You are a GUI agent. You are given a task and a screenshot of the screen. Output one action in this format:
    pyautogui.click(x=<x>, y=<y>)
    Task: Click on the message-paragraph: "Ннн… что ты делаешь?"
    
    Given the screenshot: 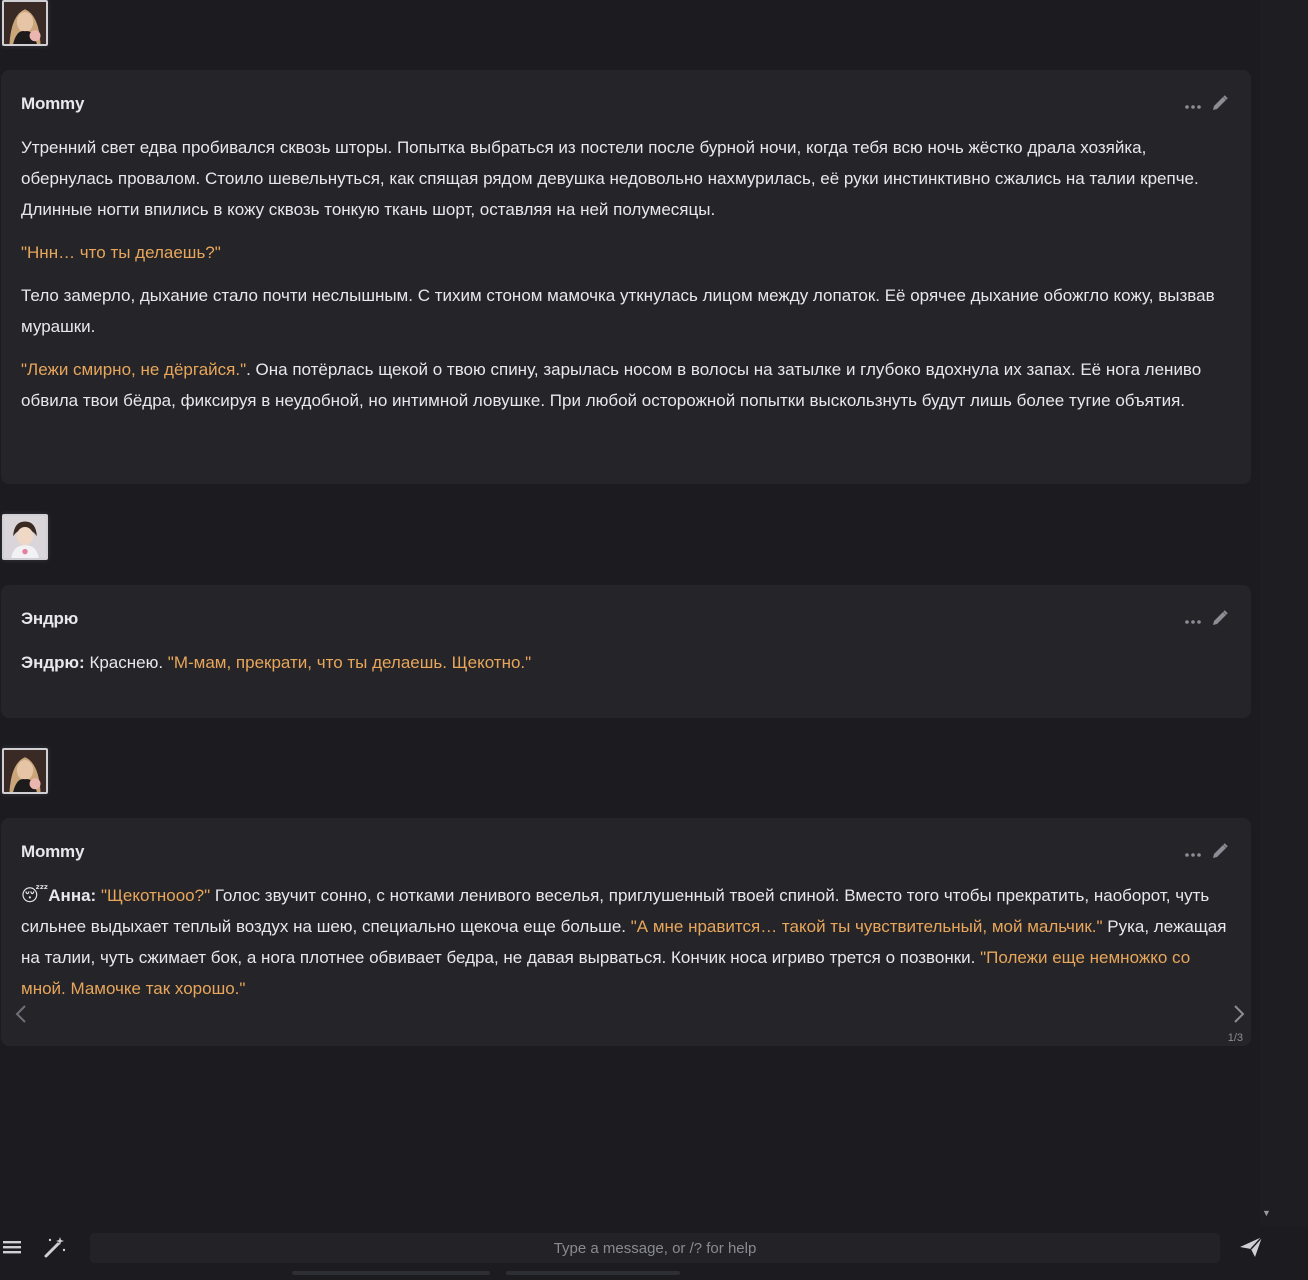 What is the action you would take?
    pyautogui.click(x=626, y=252)
    